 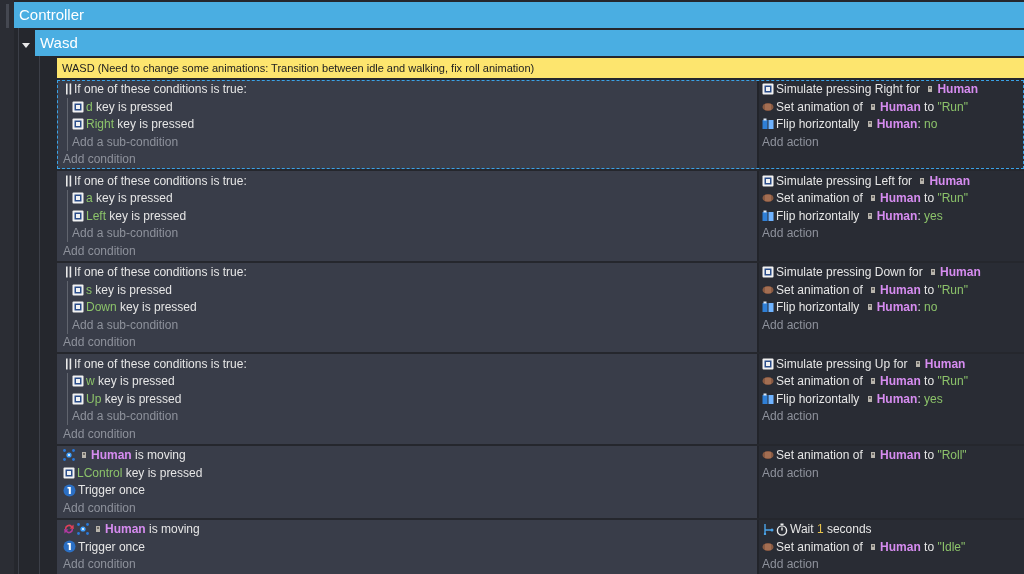 What do you see at coordinates (849, 90) in the screenshot?
I see `action-text: Simulate pressing Right for` at bounding box center [849, 90].